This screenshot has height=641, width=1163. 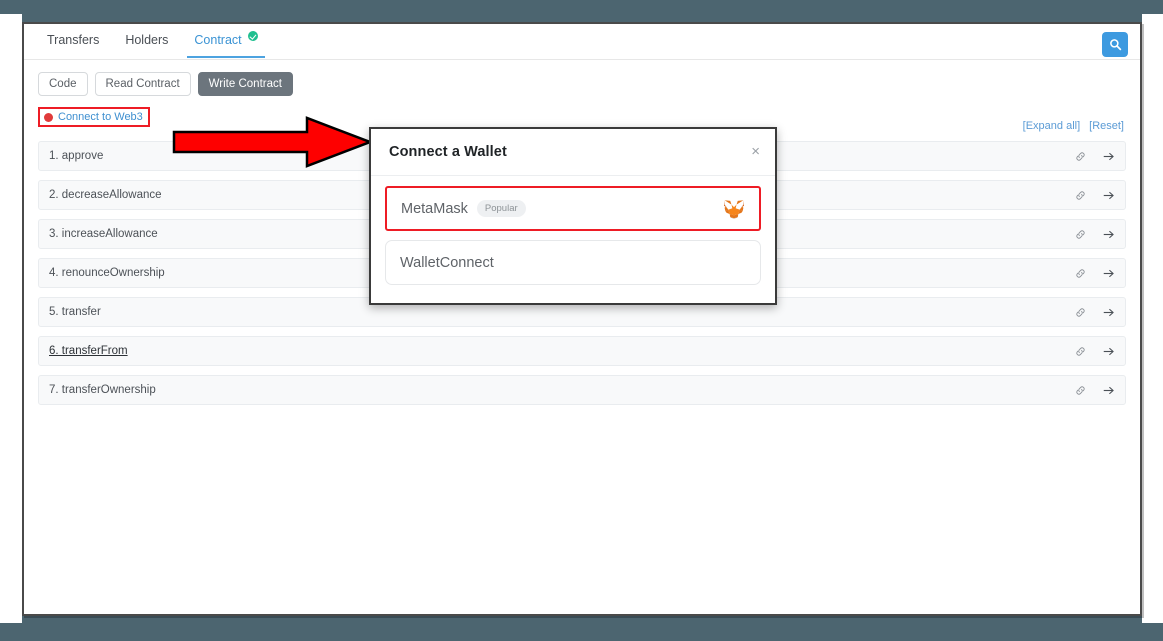 What do you see at coordinates (1051, 126) in the screenshot?
I see `expand-all-link: [Expand all]` at bounding box center [1051, 126].